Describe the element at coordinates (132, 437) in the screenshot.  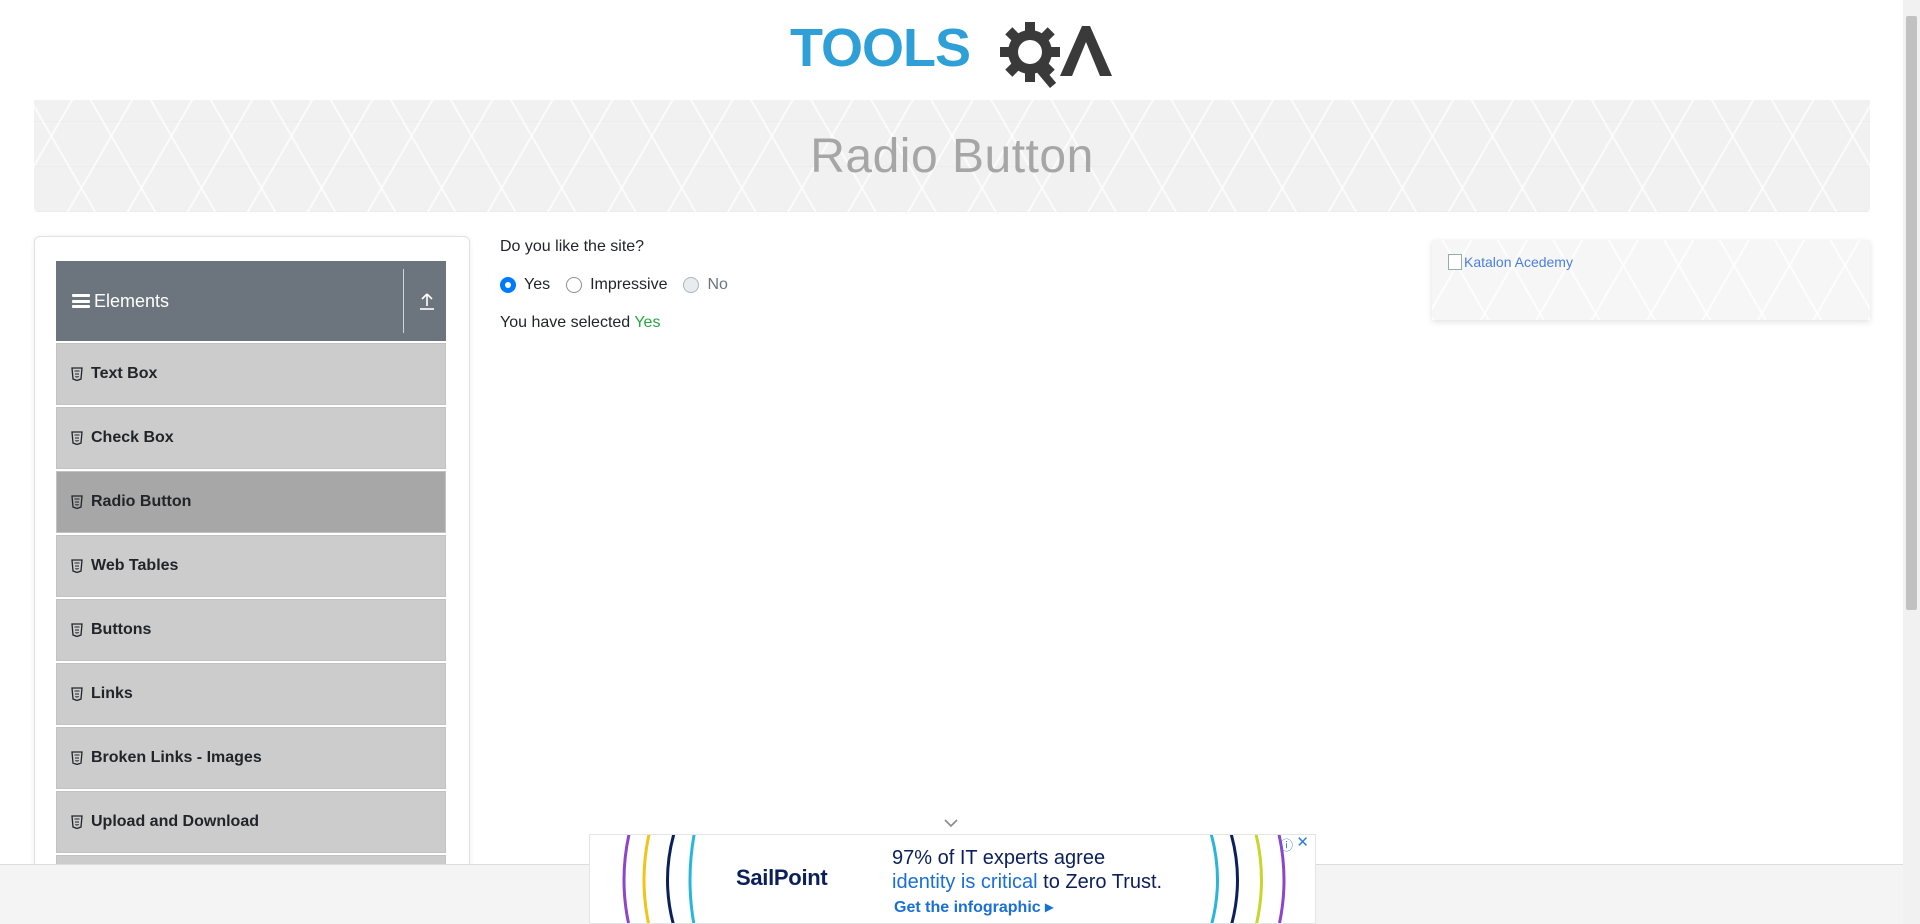
I see `sidebar-item-label: Check Box` at that location.